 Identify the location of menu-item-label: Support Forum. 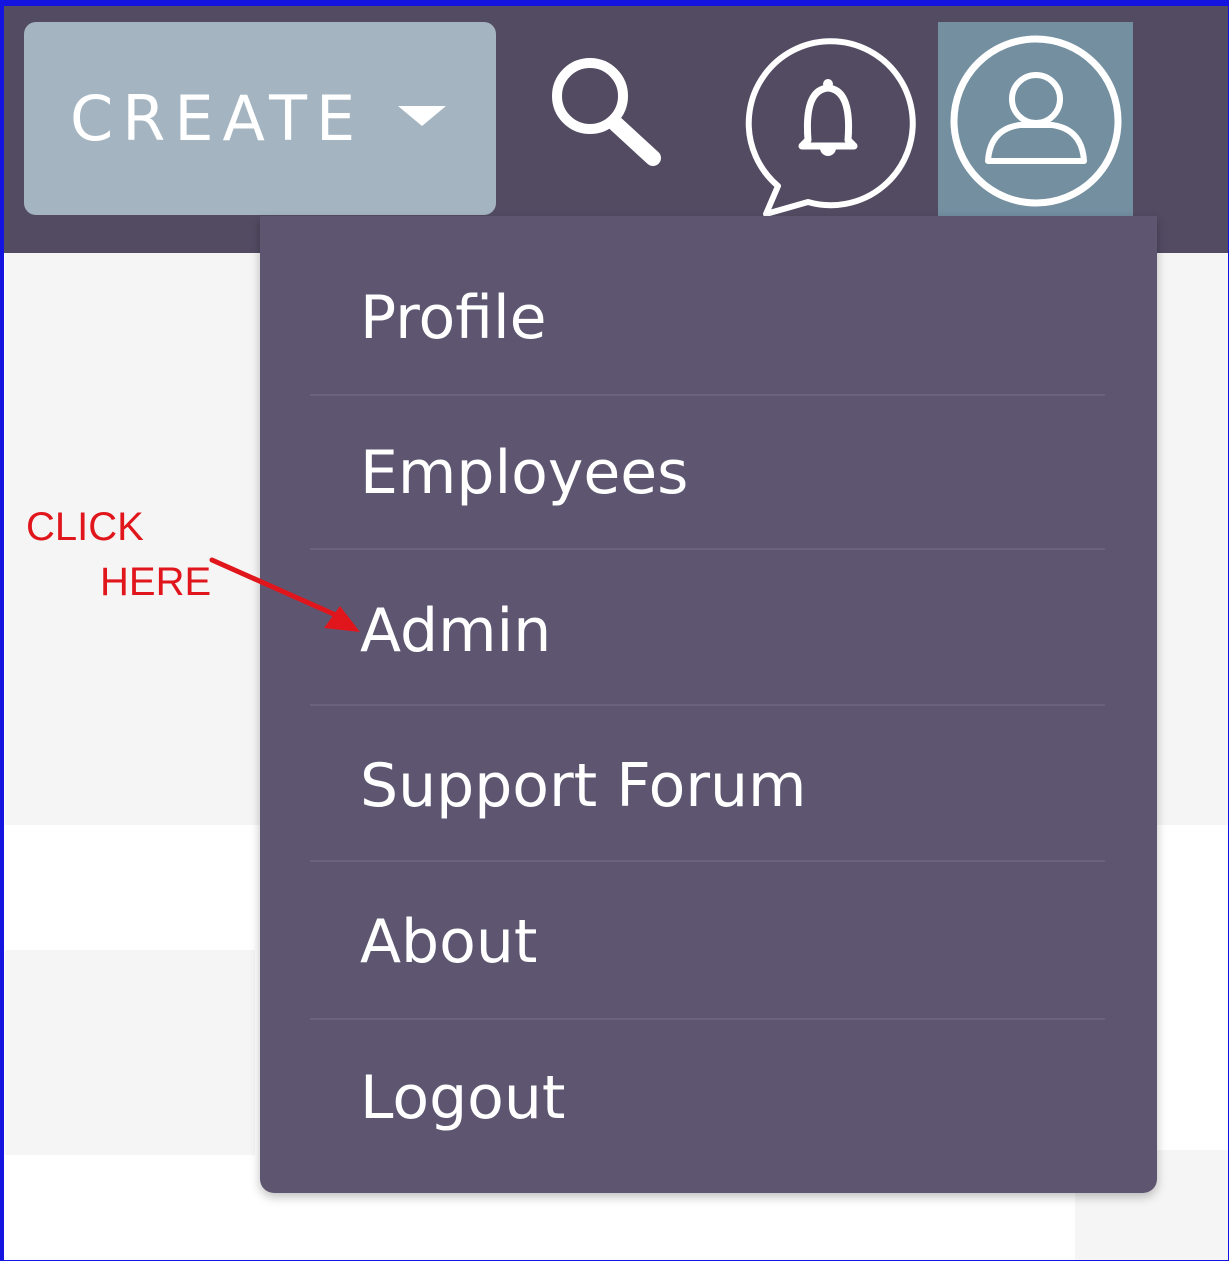
(583, 786).